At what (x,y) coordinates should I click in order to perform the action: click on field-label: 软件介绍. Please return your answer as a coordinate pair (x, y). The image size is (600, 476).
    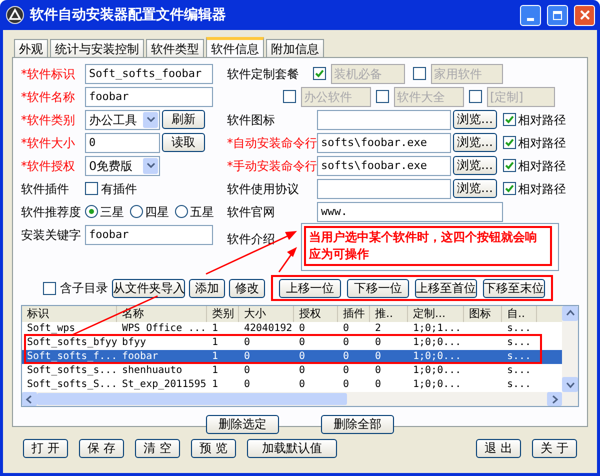
    Looking at the image, I should click on (251, 239).